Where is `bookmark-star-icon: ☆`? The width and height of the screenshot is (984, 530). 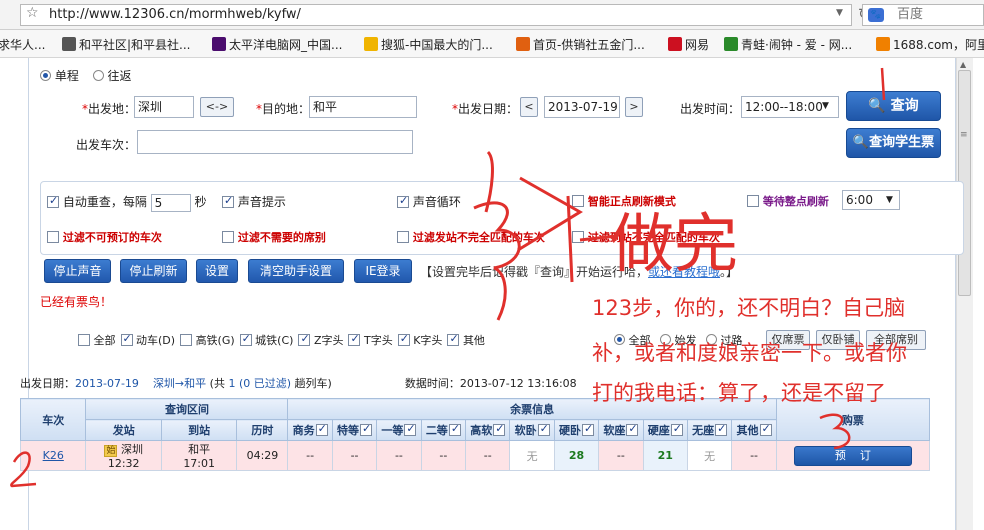 bookmark-star-icon: ☆ is located at coordinates (32, 13).